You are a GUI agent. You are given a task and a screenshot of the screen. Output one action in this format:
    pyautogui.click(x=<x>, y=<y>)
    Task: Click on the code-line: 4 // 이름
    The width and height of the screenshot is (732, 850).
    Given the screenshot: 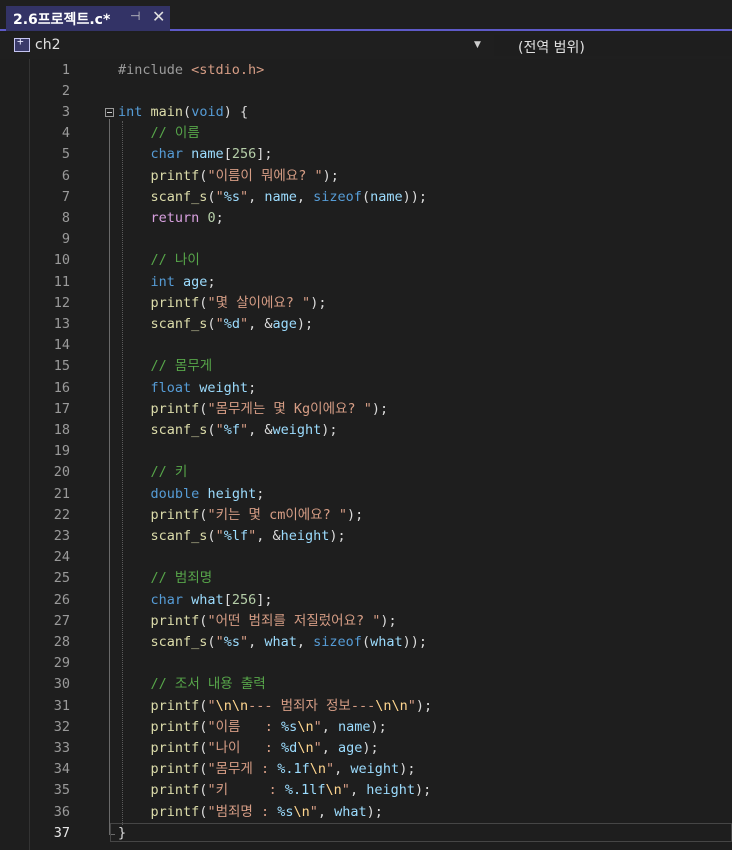 What is the action you would take?
    pyautogui.click(x=366, y=133)
    